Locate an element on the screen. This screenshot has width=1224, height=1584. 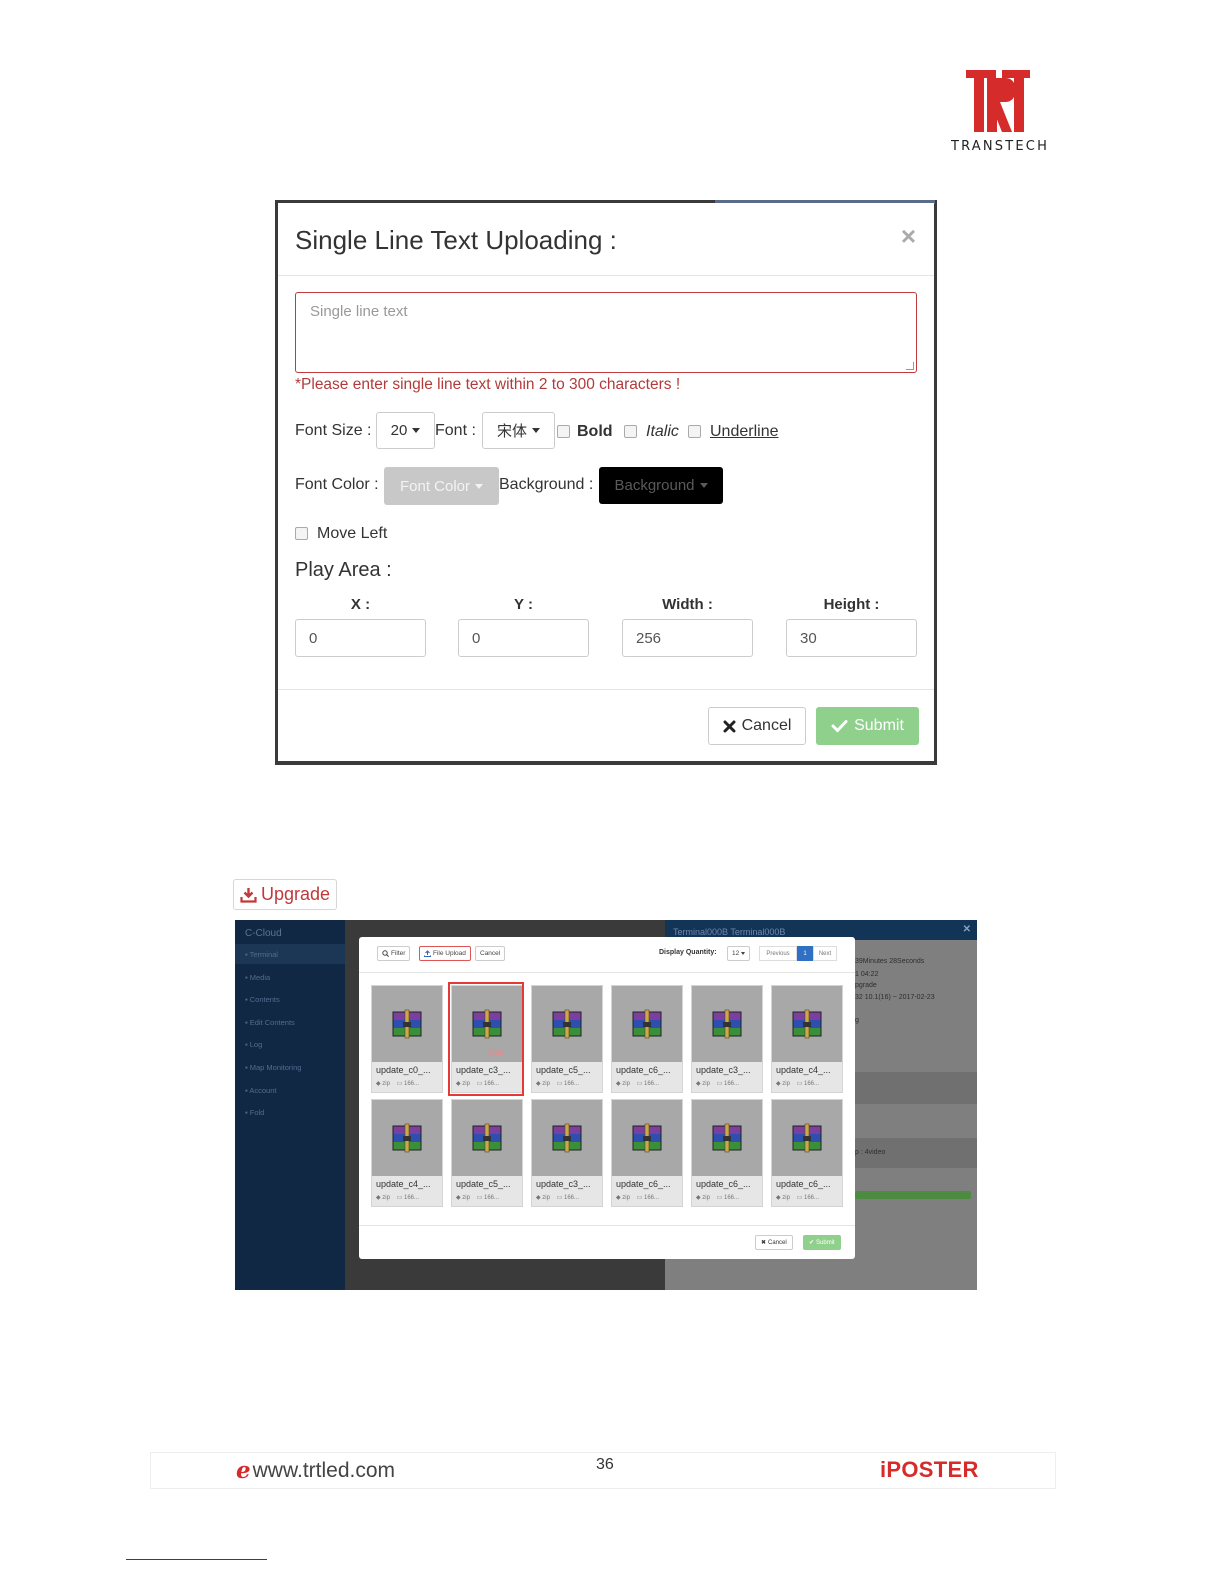
upload-icon is located at coordinates (427, 953).